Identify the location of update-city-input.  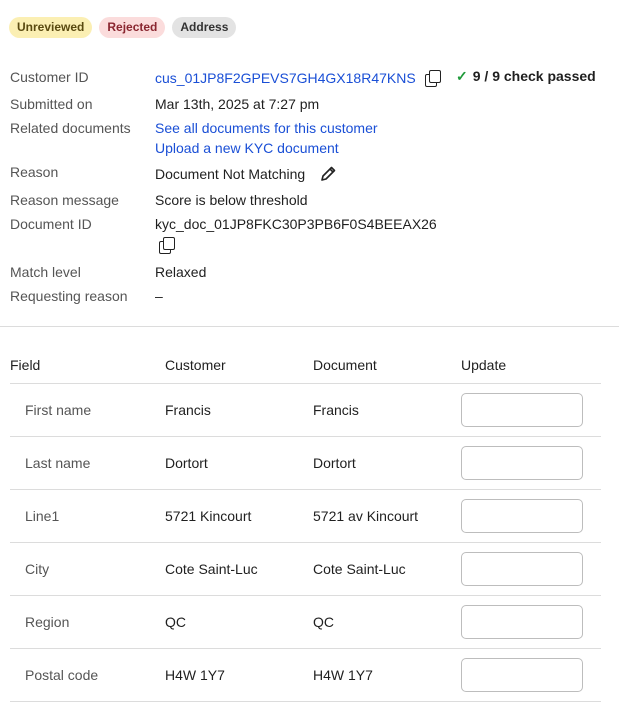
(522, 569).